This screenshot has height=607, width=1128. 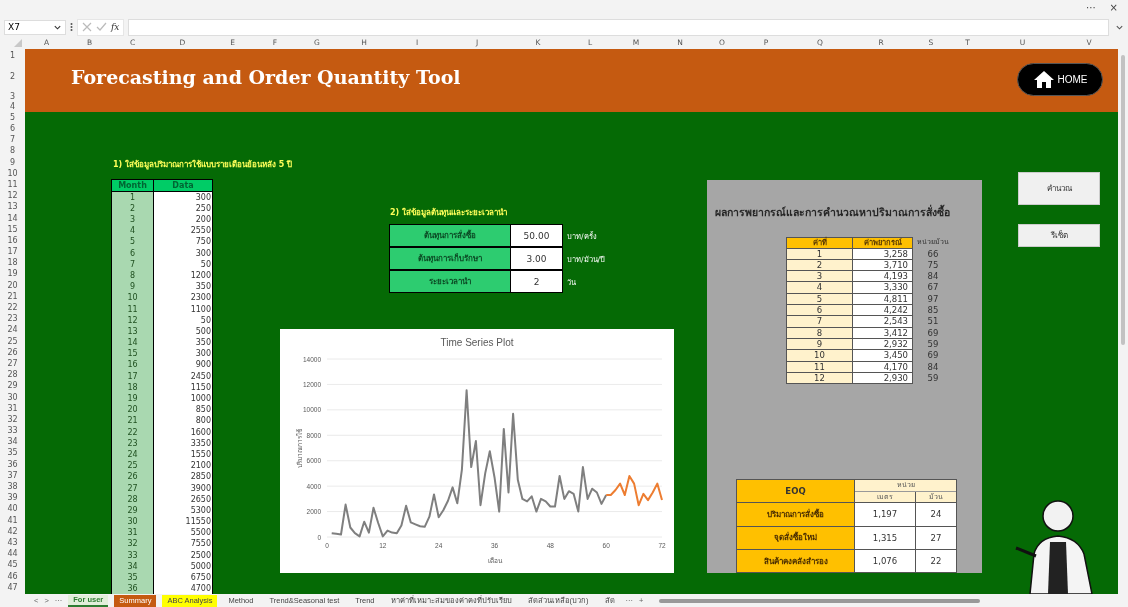 I want to click on row-header: 8, so click(x=12, y=151).